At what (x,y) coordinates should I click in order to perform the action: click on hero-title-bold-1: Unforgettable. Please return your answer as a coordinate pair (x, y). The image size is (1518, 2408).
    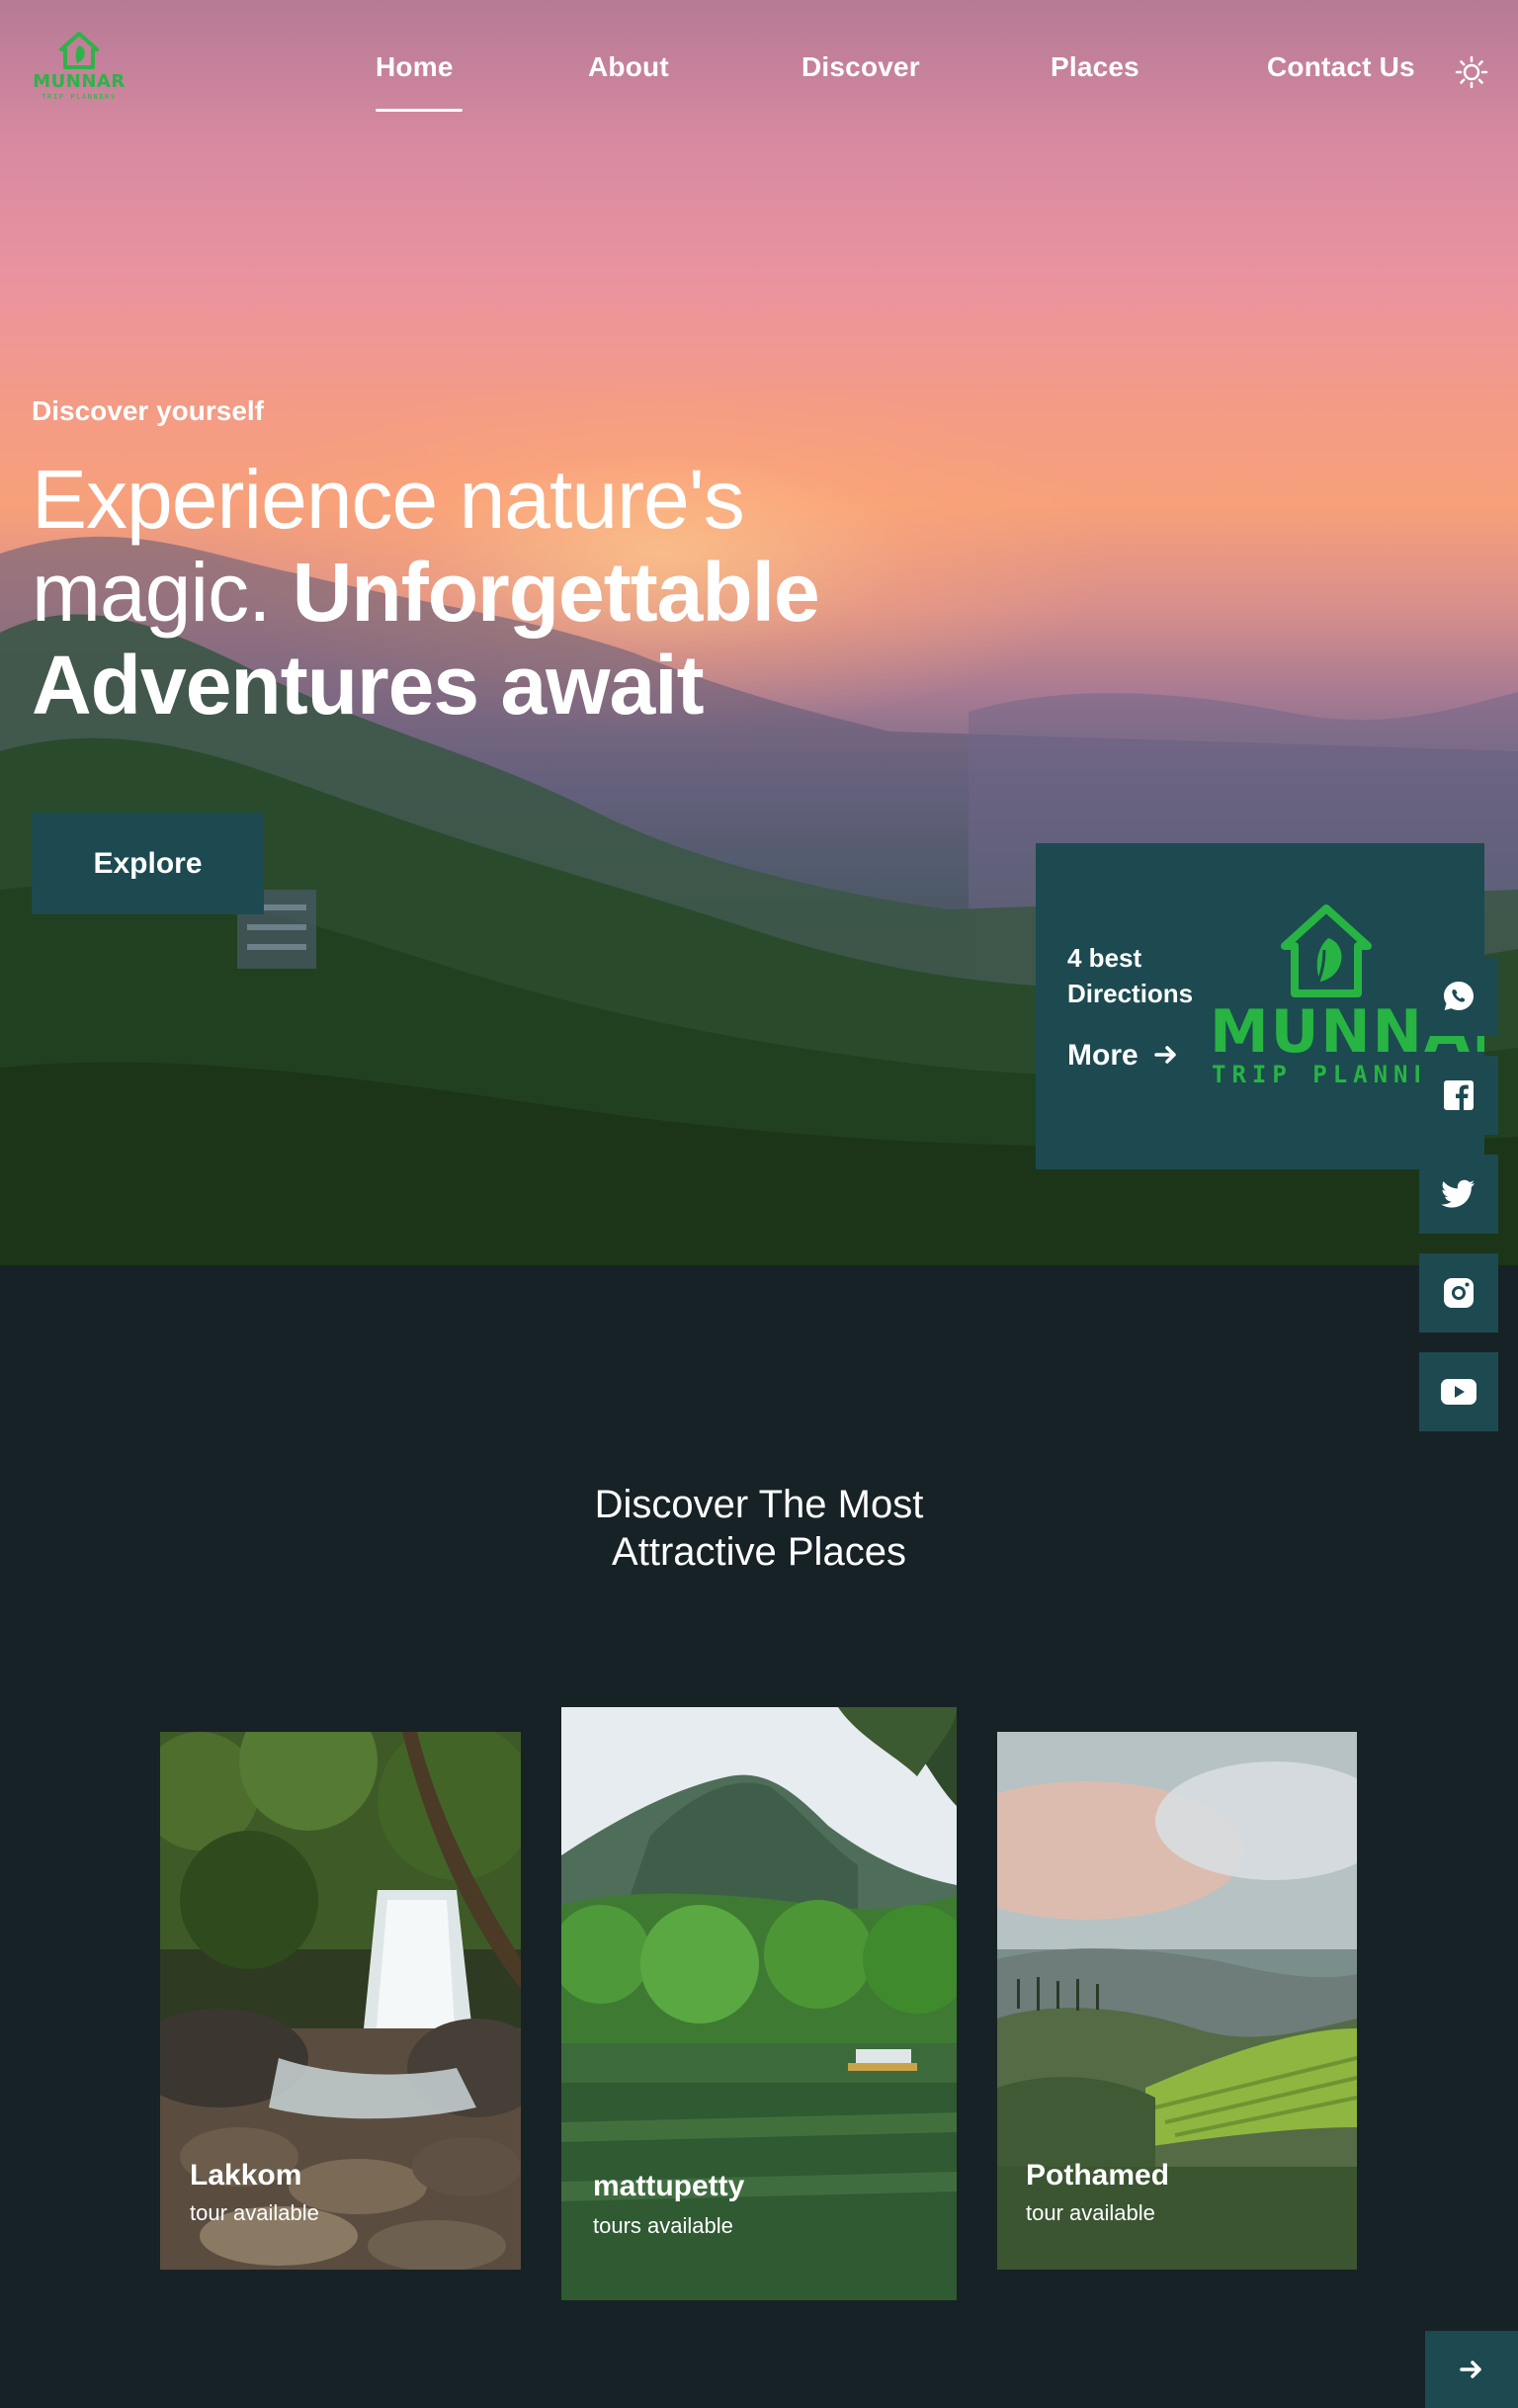
    Looking at the image, I should click on (556, 592).